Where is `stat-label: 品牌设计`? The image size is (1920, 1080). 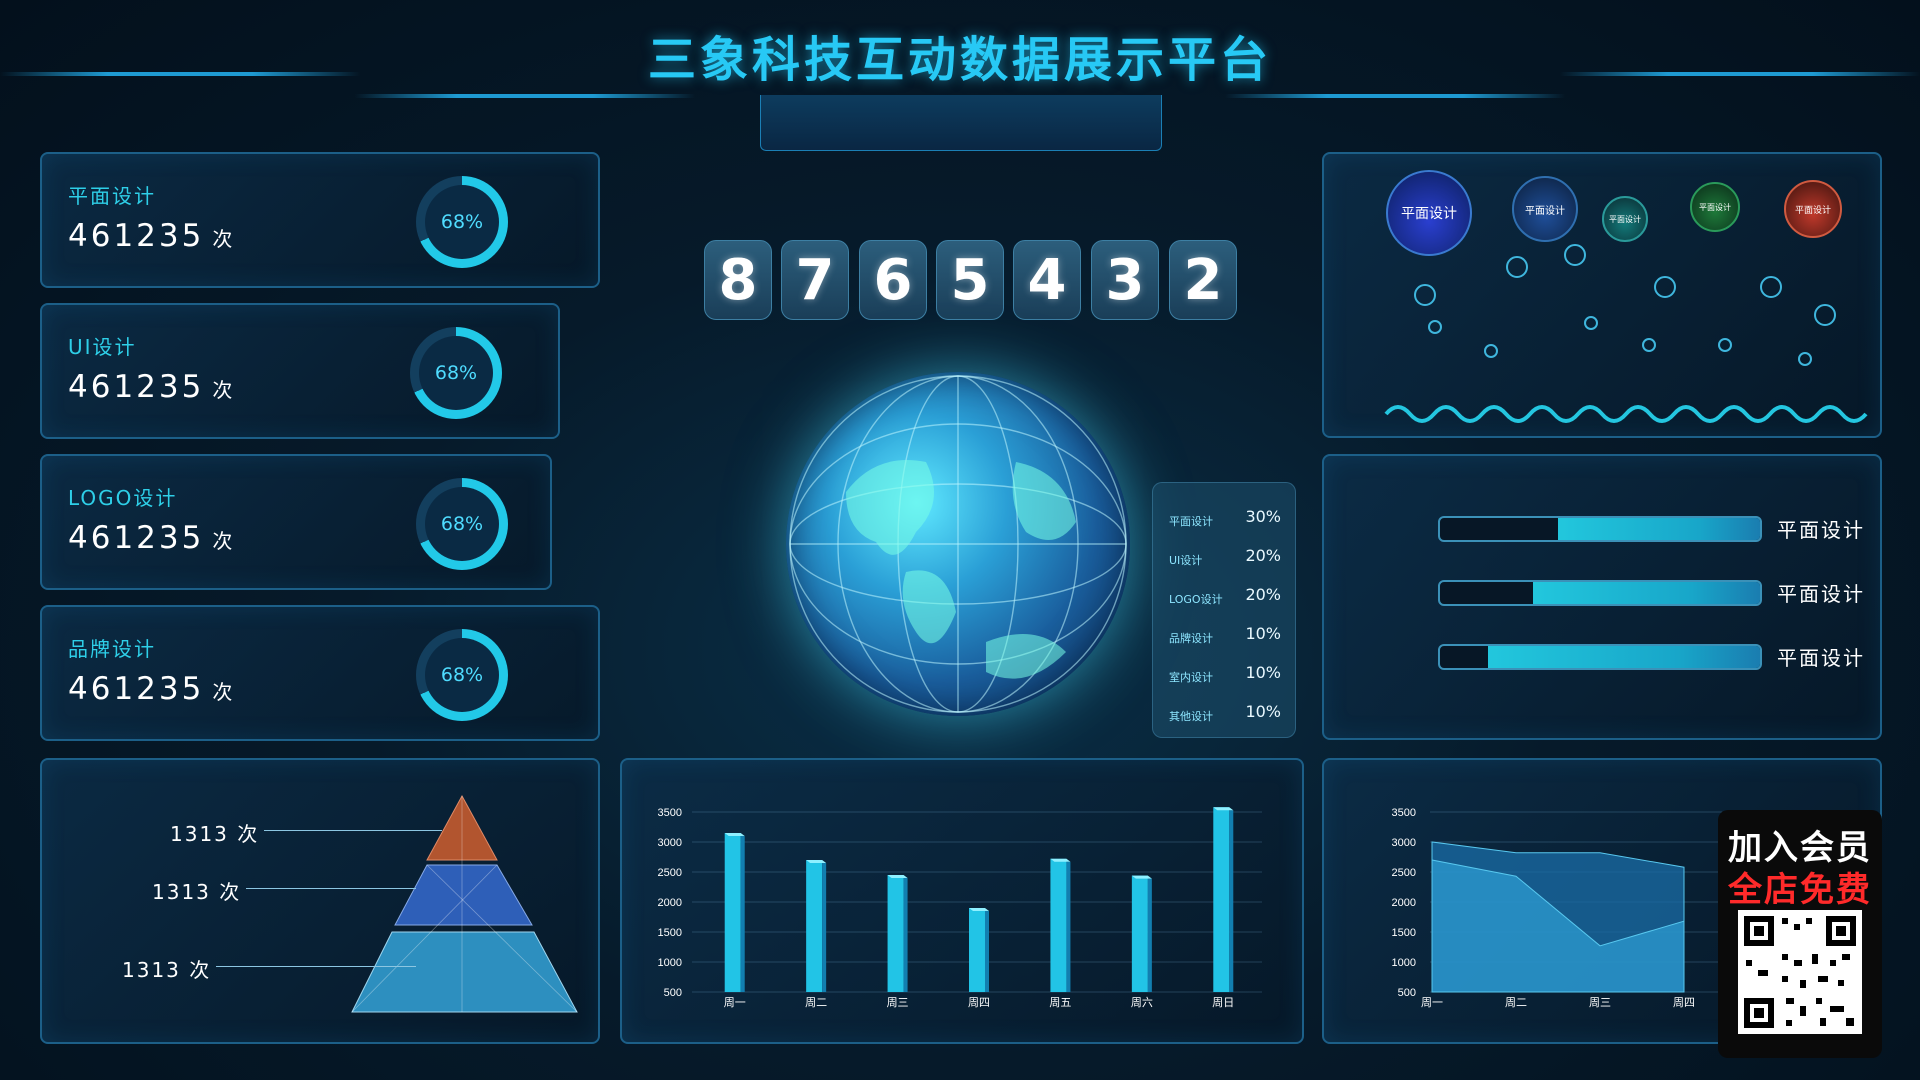
stat-label: 品牌设计 is located at coordinates (112, 649).